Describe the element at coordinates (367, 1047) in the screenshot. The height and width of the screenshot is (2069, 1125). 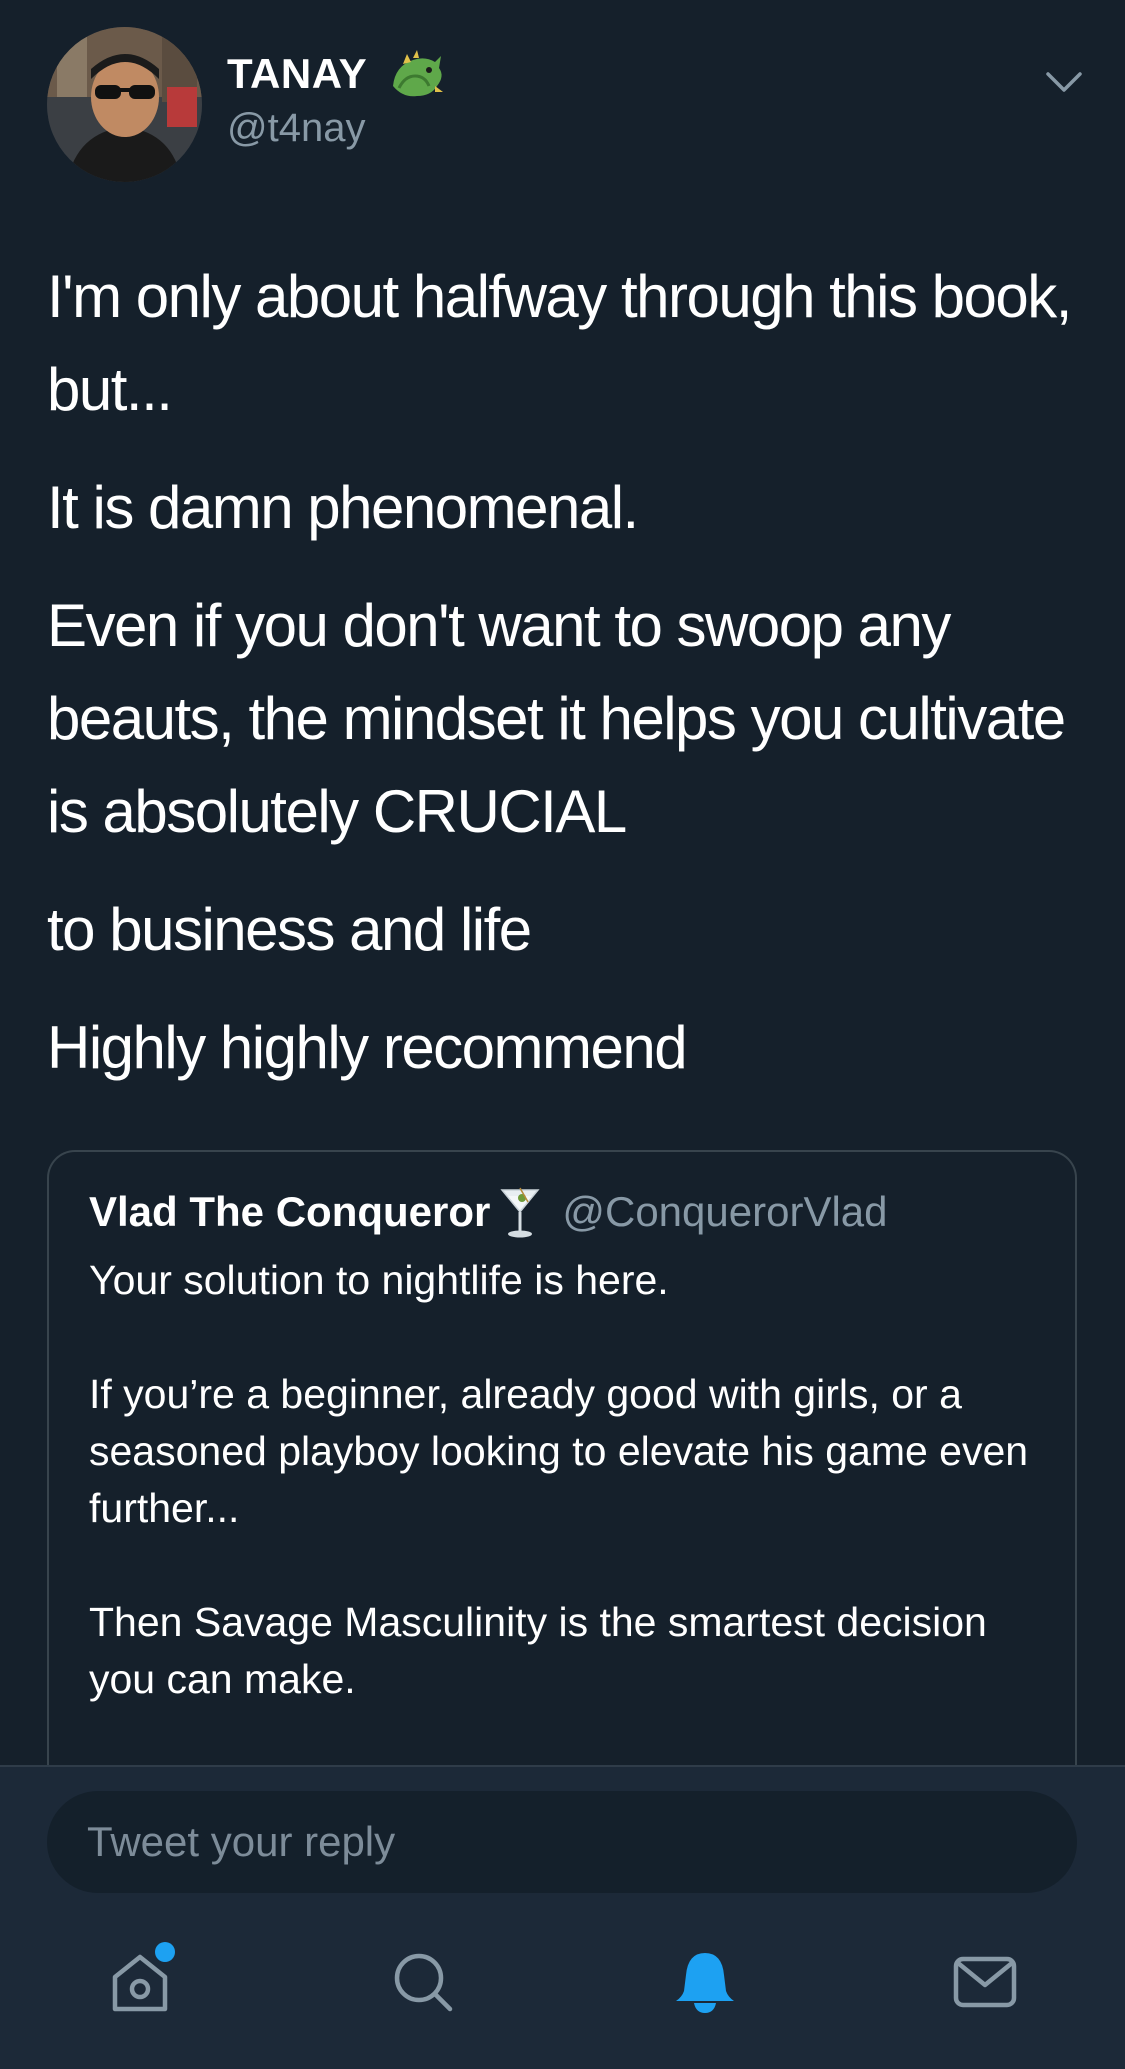
I see `tweet-paragraph: Highly highly recommend` at that location.